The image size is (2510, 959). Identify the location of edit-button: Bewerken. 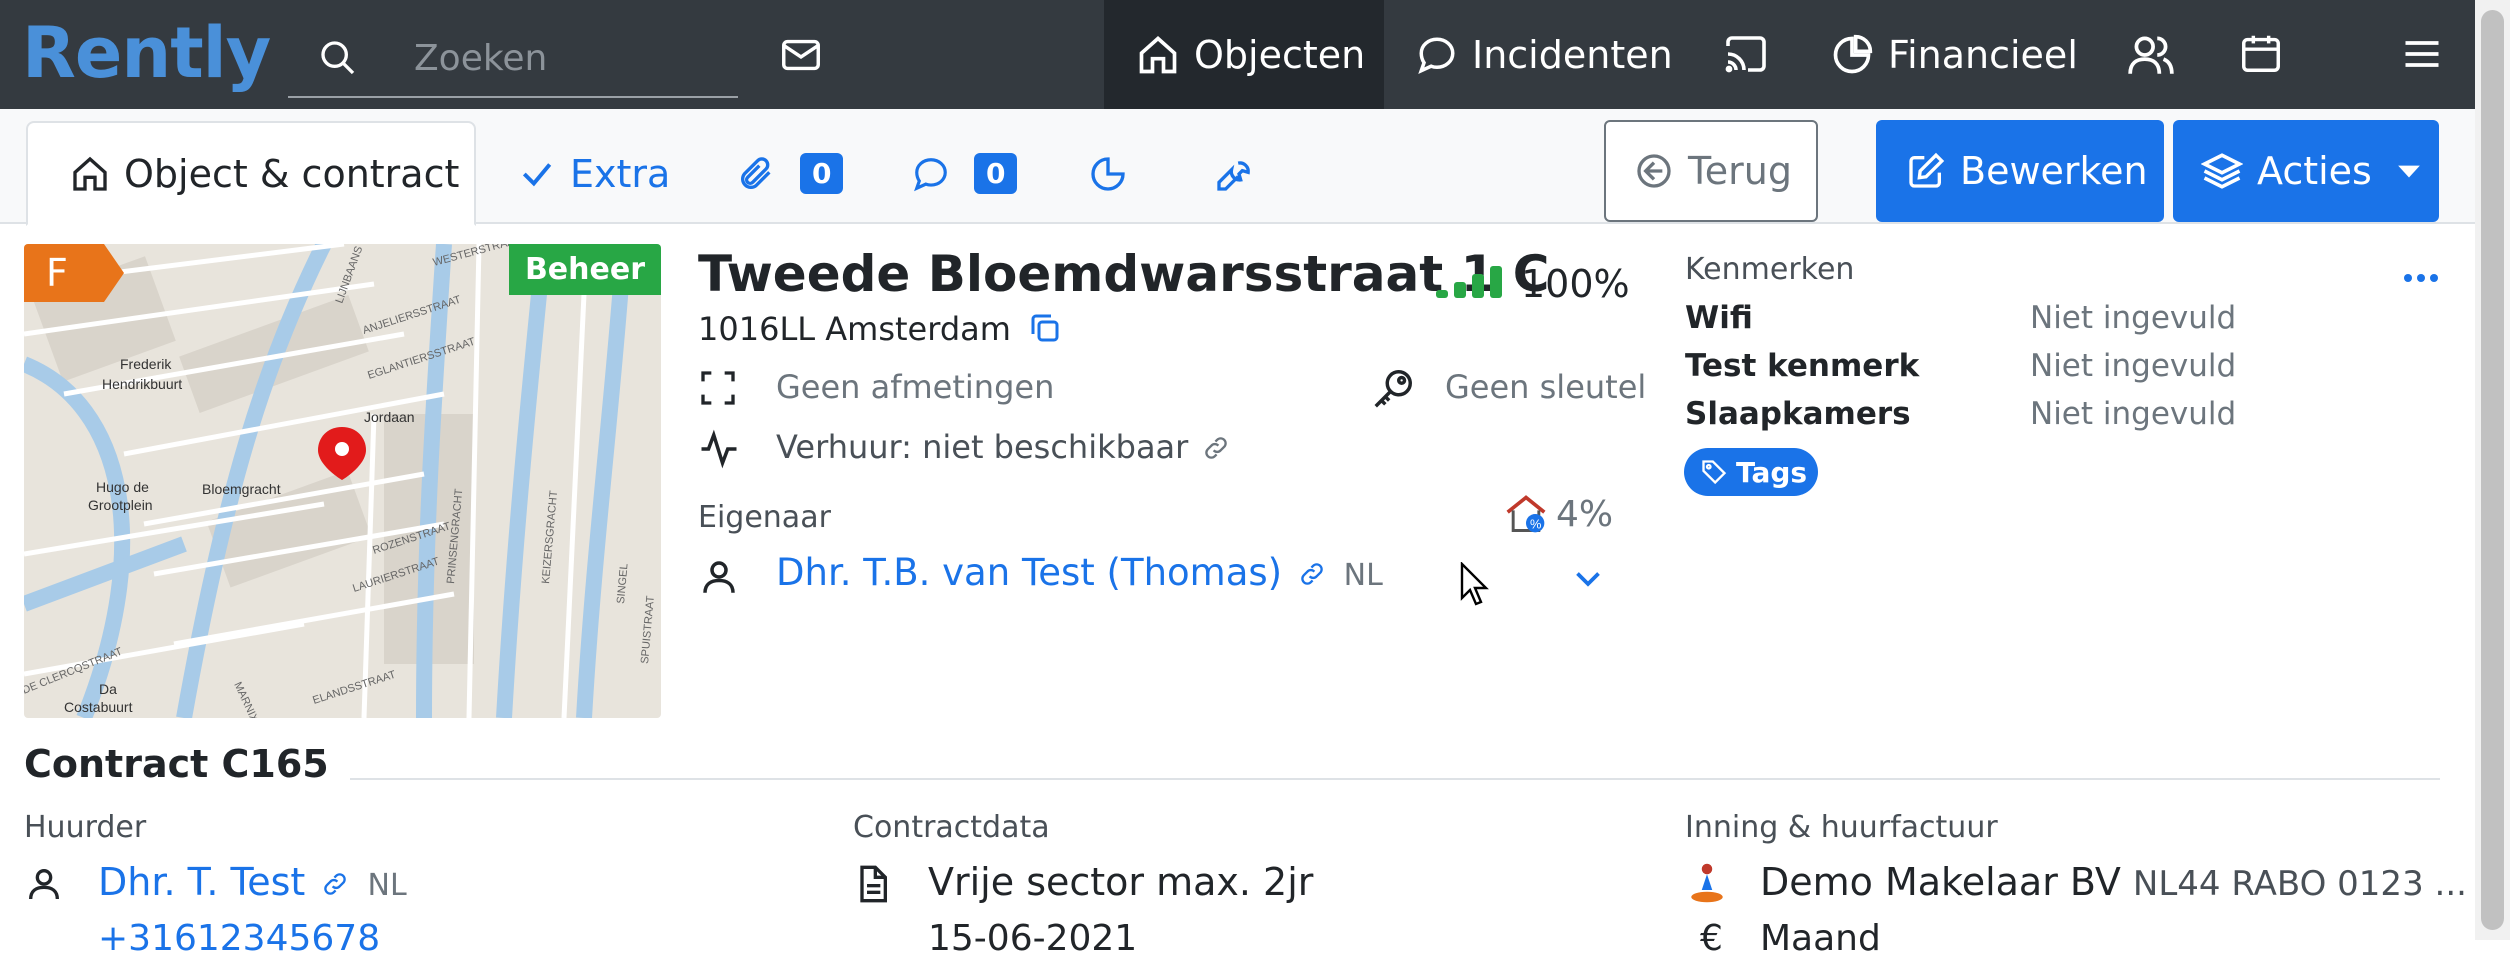
(2020, 171).